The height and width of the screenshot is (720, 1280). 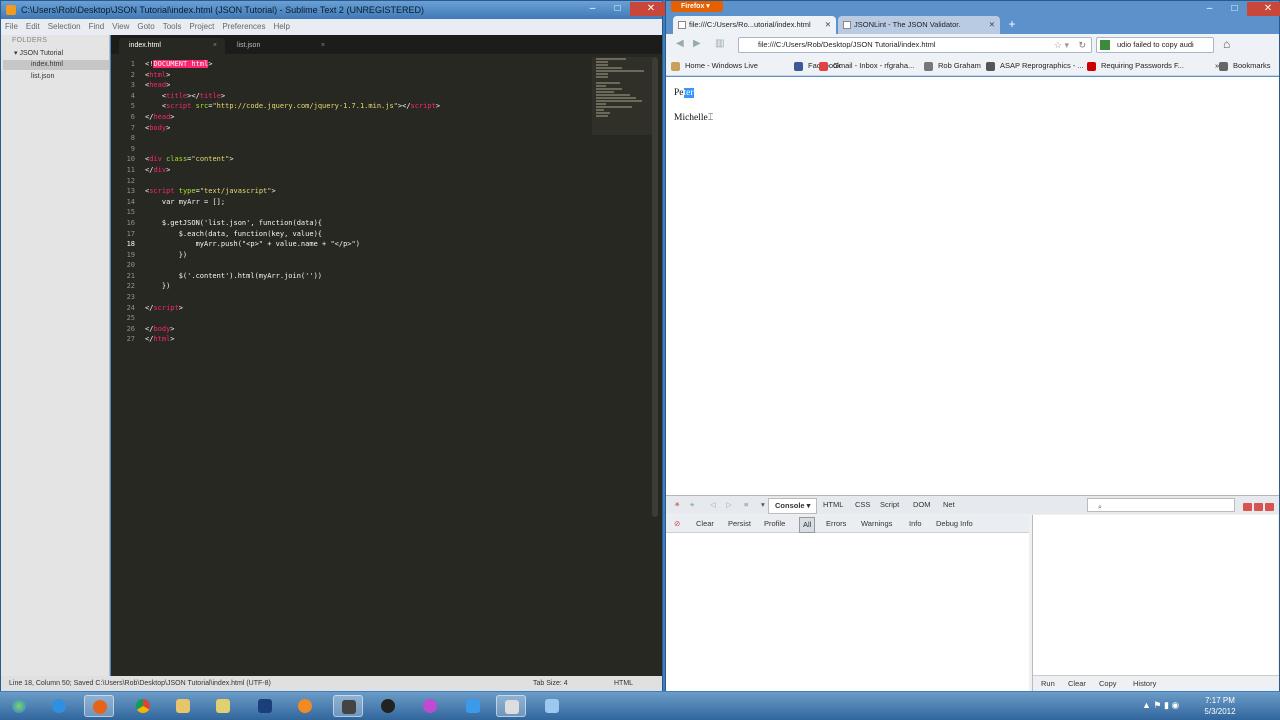 I want to click on filter-errors: Errors, so click(x=836, y=524).